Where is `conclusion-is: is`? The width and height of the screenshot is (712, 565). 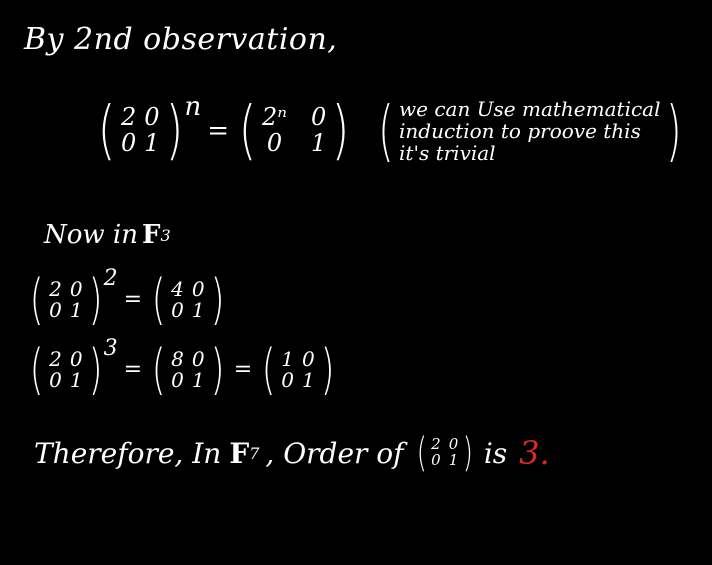 conclusion-is: is is located at coordinates (495, 453).